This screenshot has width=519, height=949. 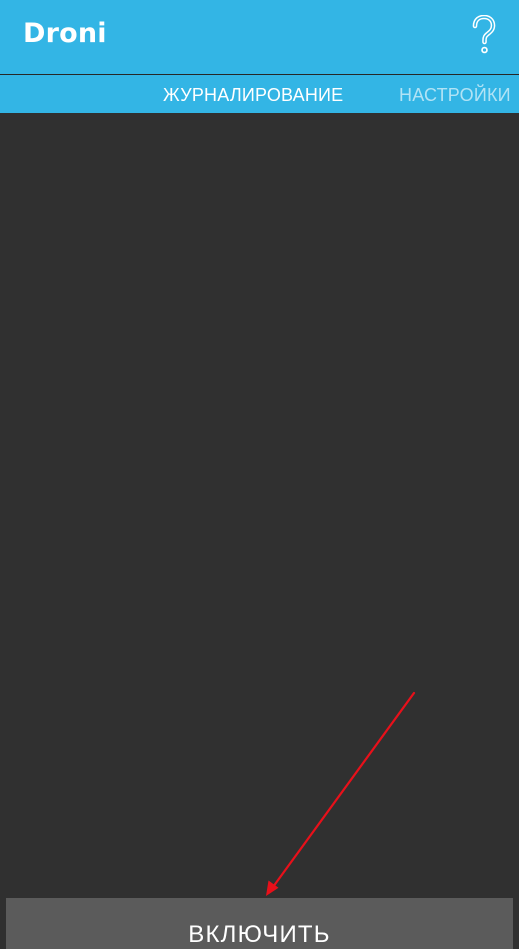 I want to click on help-button, so click(x=484, y=35).